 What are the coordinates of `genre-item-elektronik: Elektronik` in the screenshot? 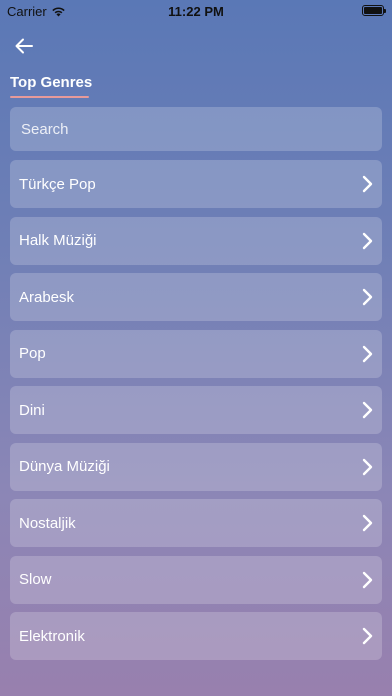 It's located at (196, 636).